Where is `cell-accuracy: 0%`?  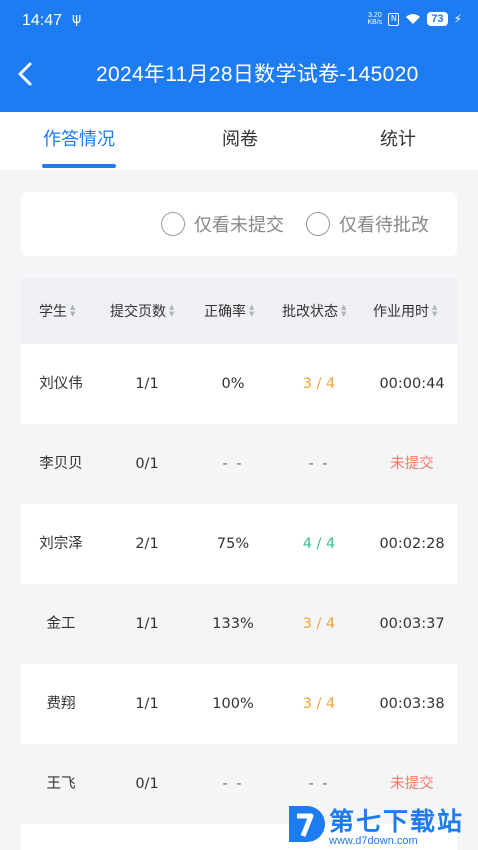 cell-accuracy: 0% is located at coordinates (233, 384).